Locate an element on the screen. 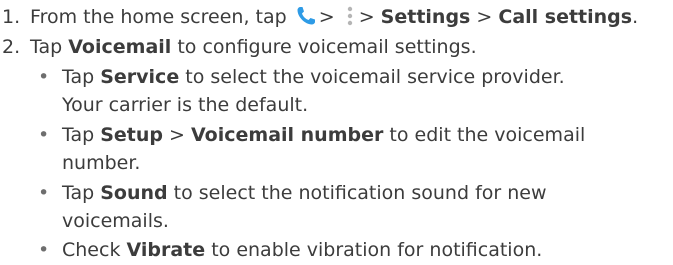 Image resolution: width=673 pixels, height=265 pixels. step-text: From the home screen, tap is located at coordinates (158, 17).